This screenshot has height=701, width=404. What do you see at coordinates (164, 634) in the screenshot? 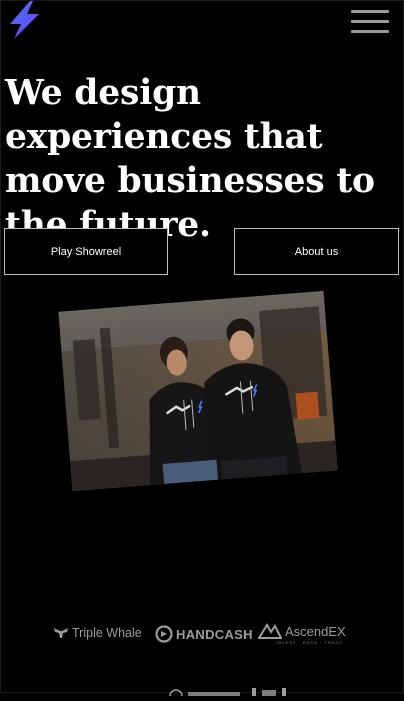
I see `handcash-icon` at bounding box center [164, 634].